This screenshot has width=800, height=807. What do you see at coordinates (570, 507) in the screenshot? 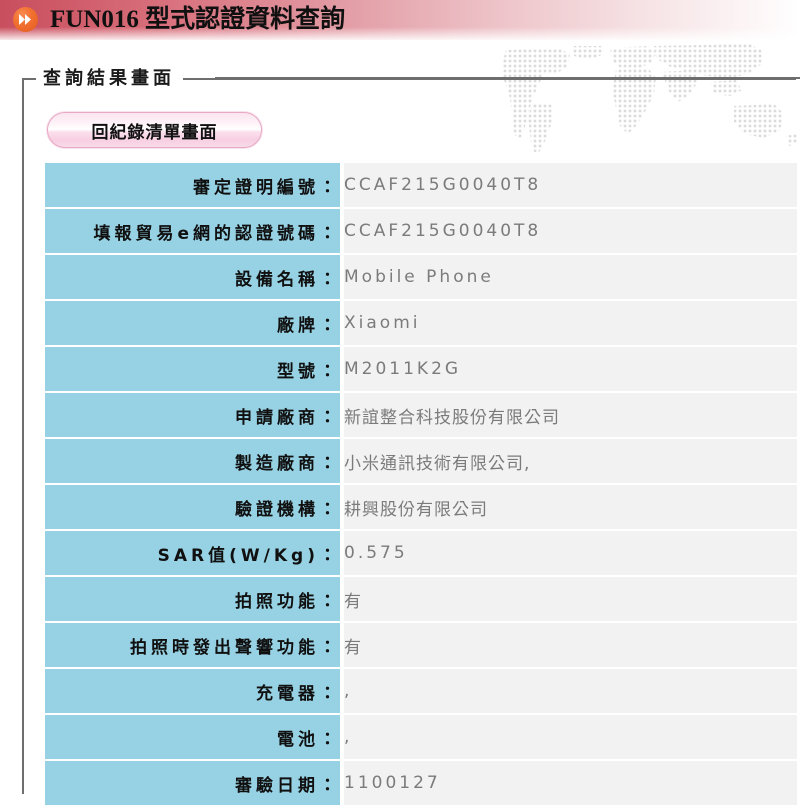
I see `field-value: 耕興股份有限公司` at bounding box center [570, 507].